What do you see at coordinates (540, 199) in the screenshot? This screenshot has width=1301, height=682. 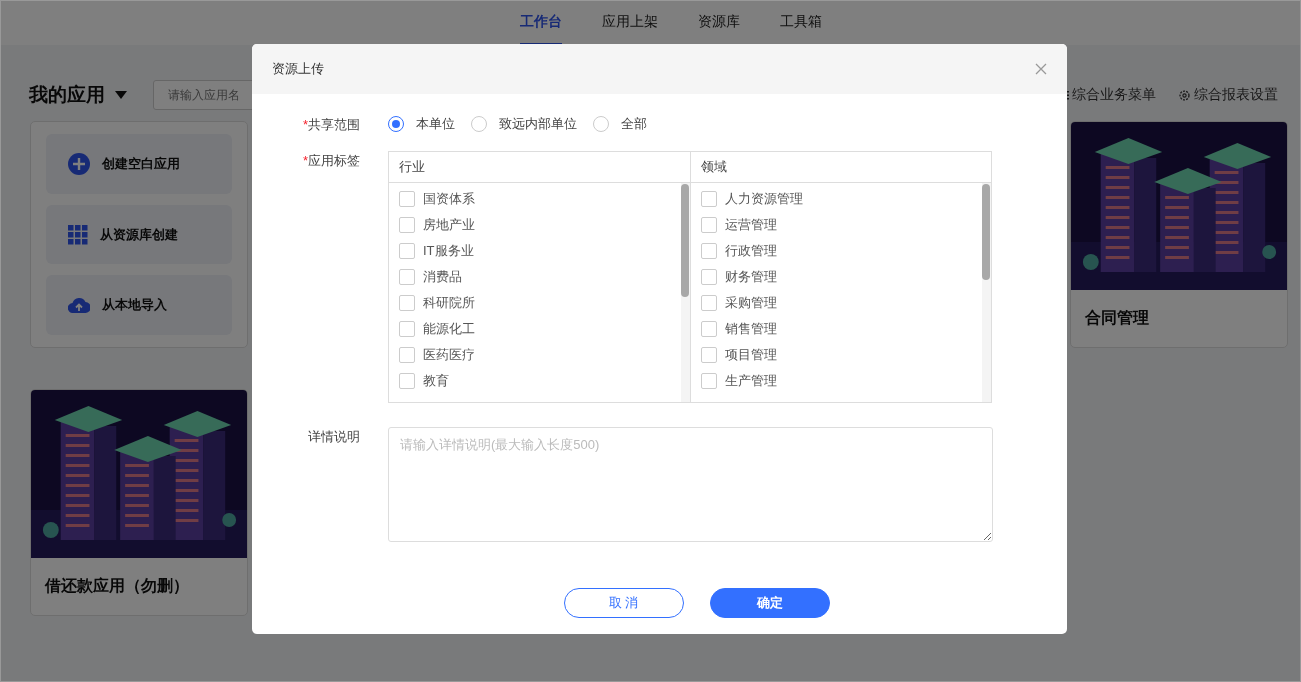 I see `tag-option: 国资体系` at bounding box center [540, 199].